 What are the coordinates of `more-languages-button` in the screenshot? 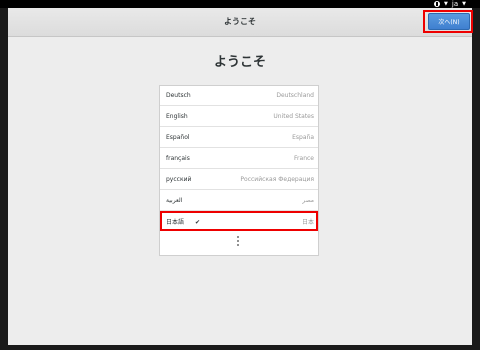 It's located at (239, 242).